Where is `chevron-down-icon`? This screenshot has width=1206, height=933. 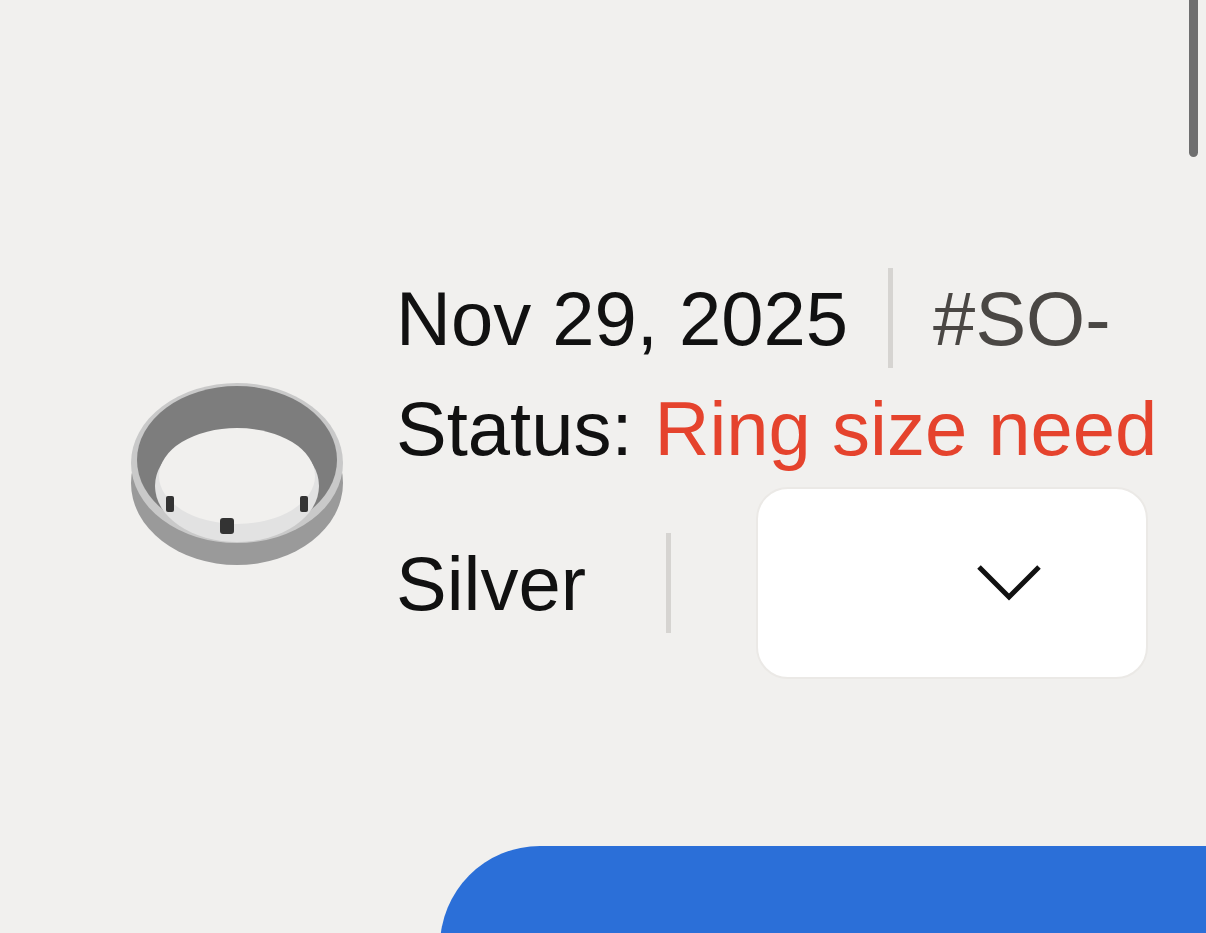
chevron-down-icon is located at coordinates (1009, 583).